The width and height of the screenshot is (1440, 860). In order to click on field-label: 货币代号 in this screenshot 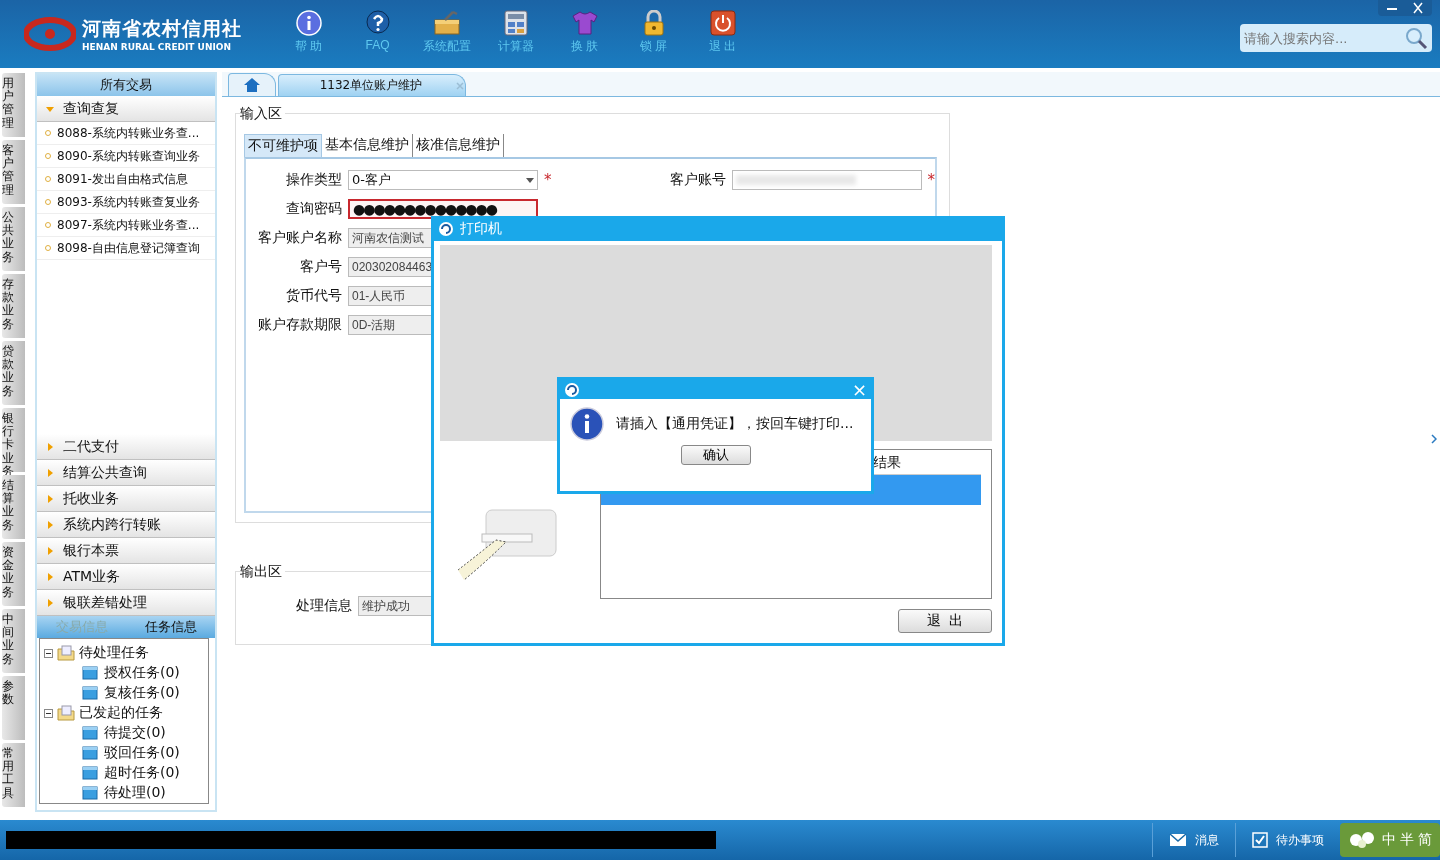, I will do `click(313, 296)`.